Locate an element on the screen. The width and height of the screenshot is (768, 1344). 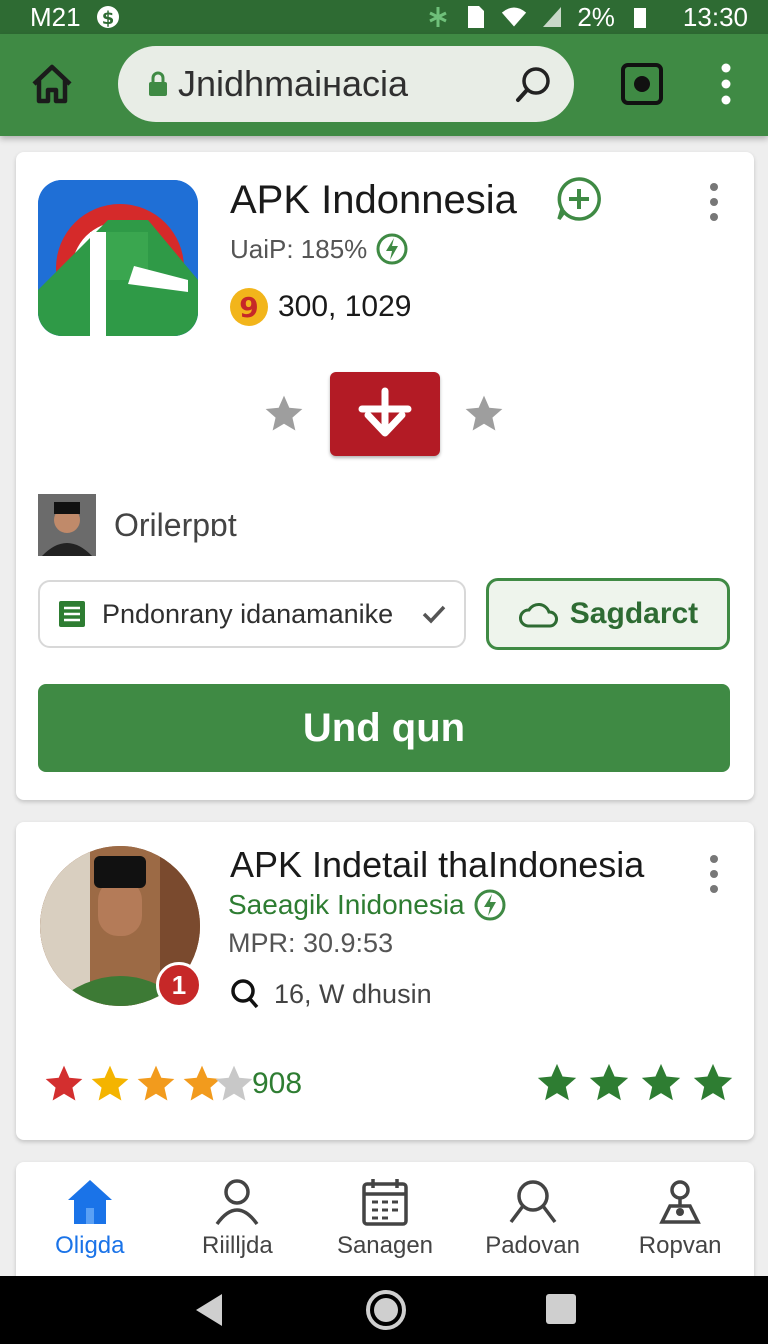
mpr-value: MPR: 30.9:53 is located at coordinates (311, 943).